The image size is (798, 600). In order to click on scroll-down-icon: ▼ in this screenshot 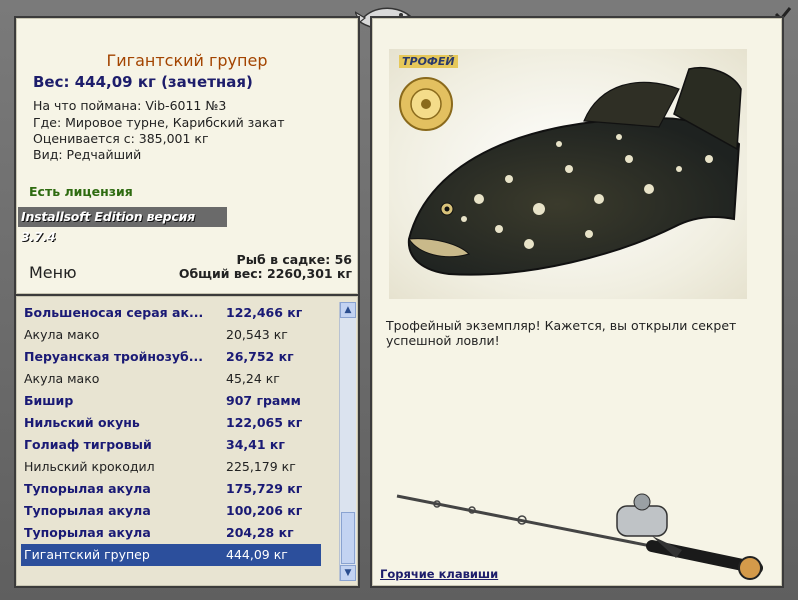, I will do `click(348, 573)`.